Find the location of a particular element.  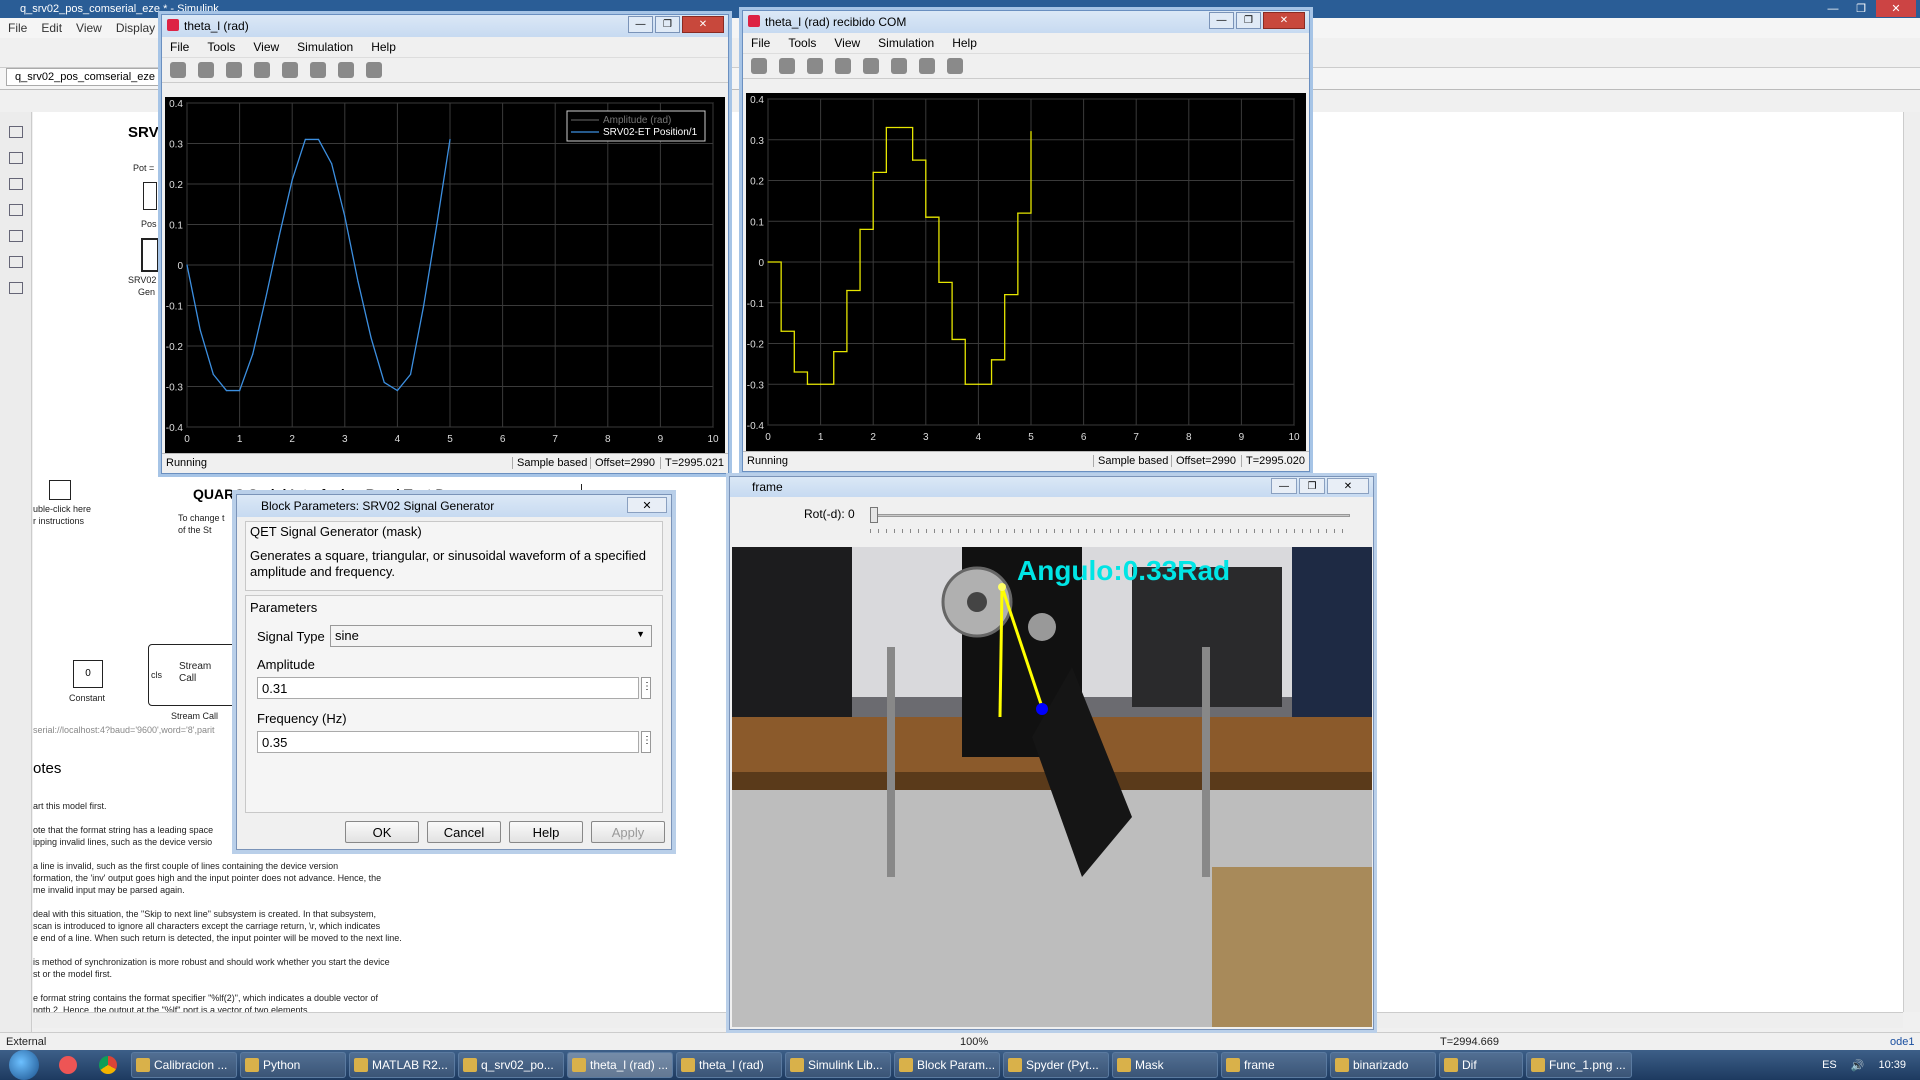

matlab-icon is located at coordinates (754, 21).